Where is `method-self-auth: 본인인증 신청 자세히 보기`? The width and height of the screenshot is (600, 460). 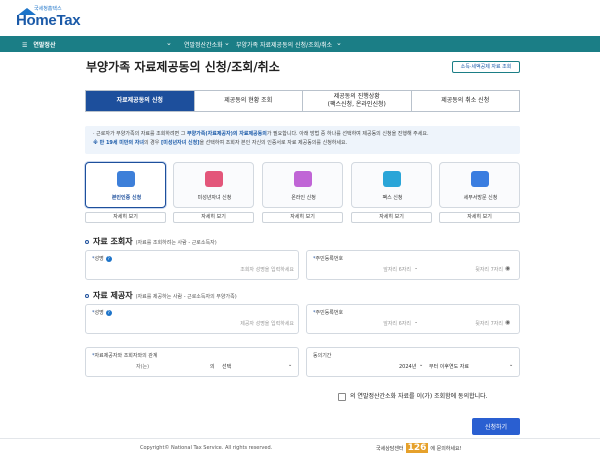
method-self-auth: 본인인증 신청 자세히 보기 is located at coordinates (125, 193).